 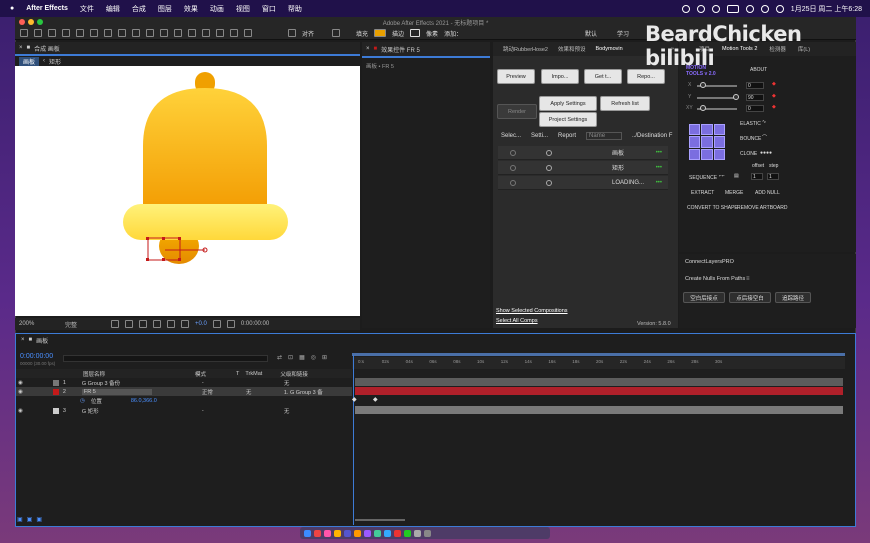 I want to click on workspace-default: 默认, so click(x=591, y=33).